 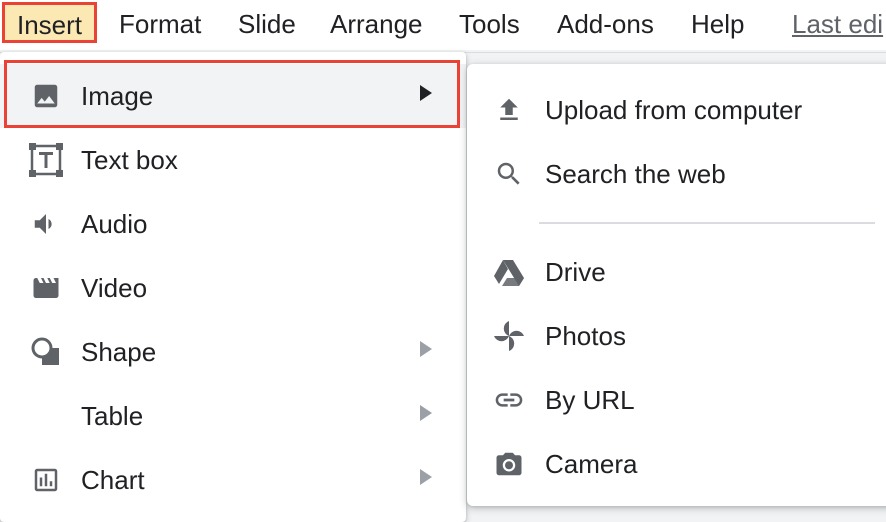 What do you see at coordinates (509, 174) in the screenshot?
I see `search-icon` at bounding box center [509, 174].